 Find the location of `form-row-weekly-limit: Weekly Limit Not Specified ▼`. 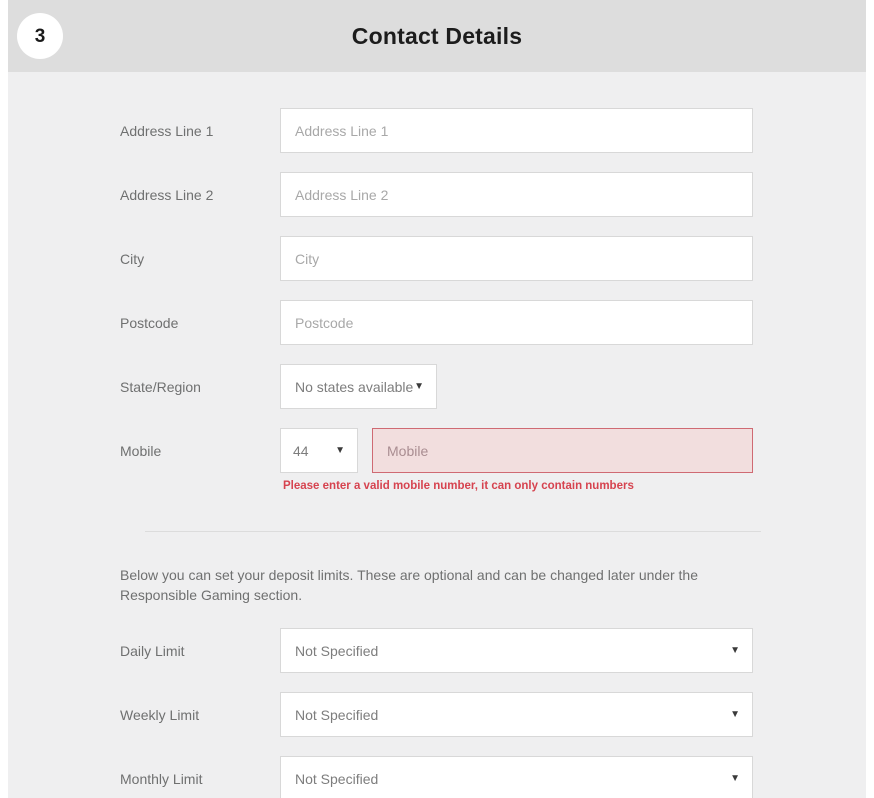

form-row-weekly-limit: Weekly Limit Not Specified ▼ is located at coordinates (437, 714).